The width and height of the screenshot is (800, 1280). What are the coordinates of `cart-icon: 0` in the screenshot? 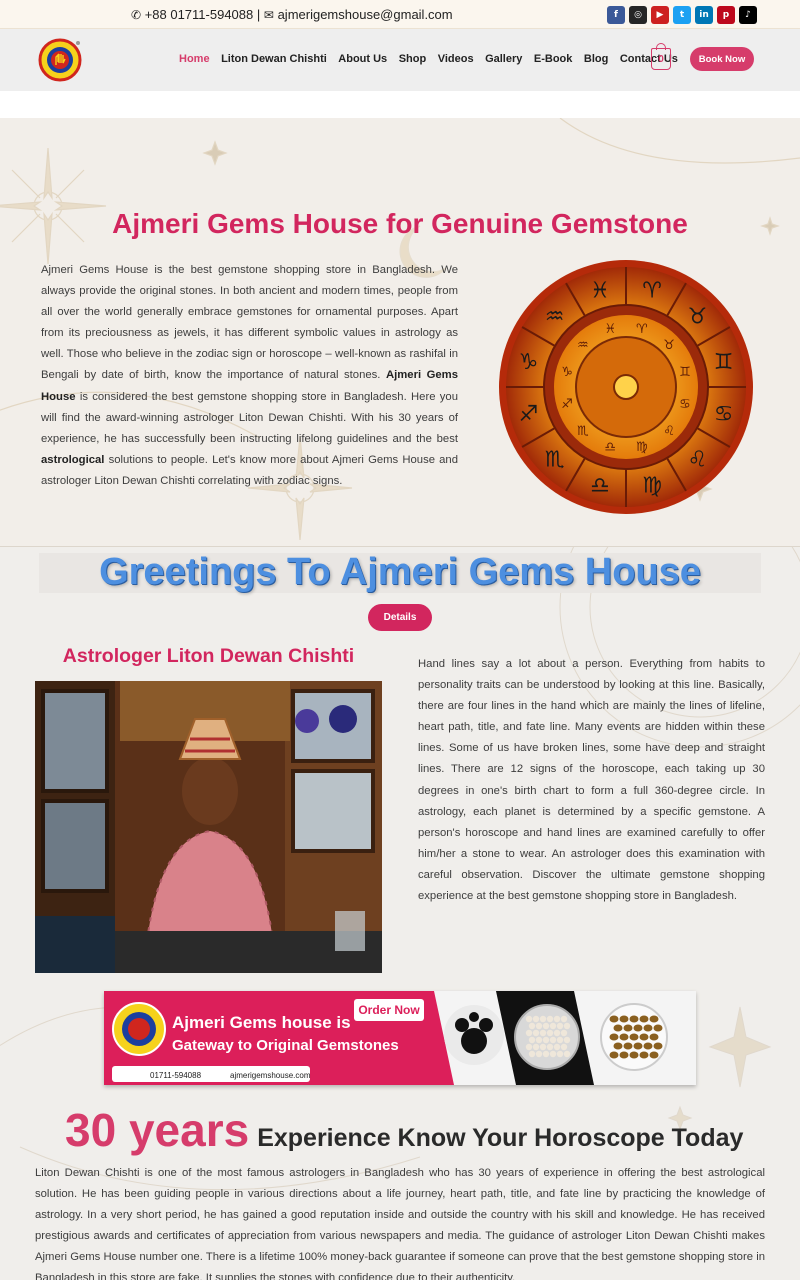 It's located at (661, 56).